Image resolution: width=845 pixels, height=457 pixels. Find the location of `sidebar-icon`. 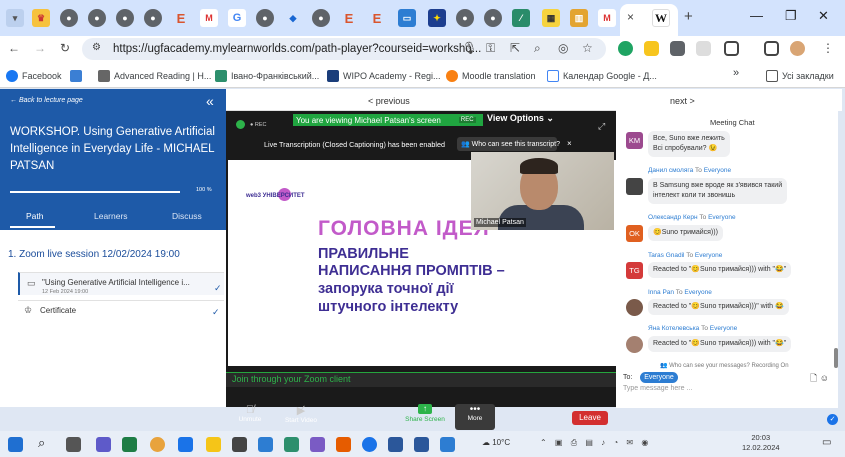

sidebar-icon is located at coordinates (771, 48).